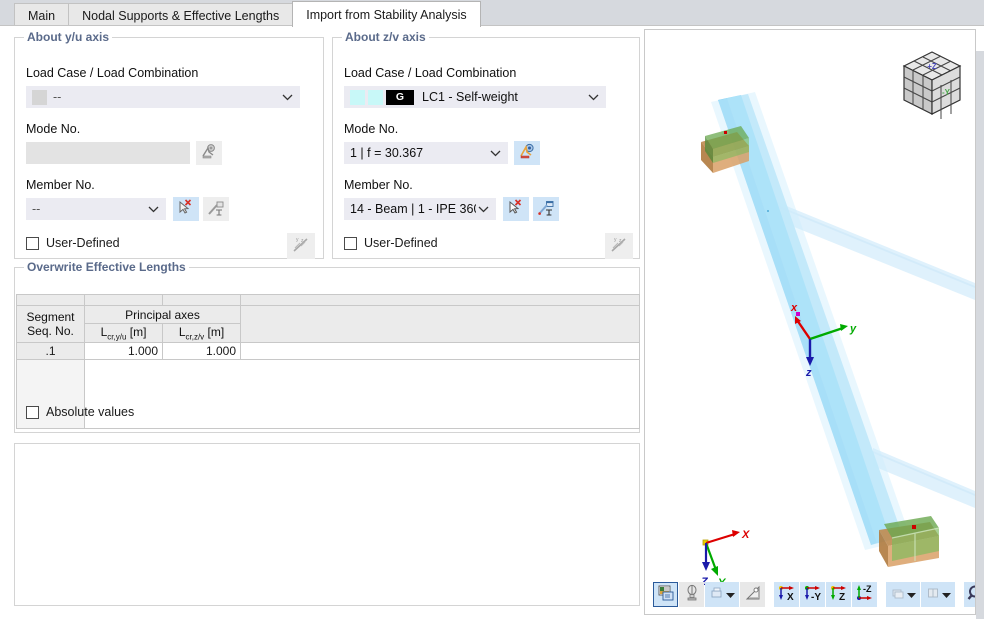 Image resolution: width=984 pixels, height=619 pixels. What do you see at coordinates (36, 209) in the screenshot?
I see `combo-member-no-yu-value: --` at bounding box center [36, 209].